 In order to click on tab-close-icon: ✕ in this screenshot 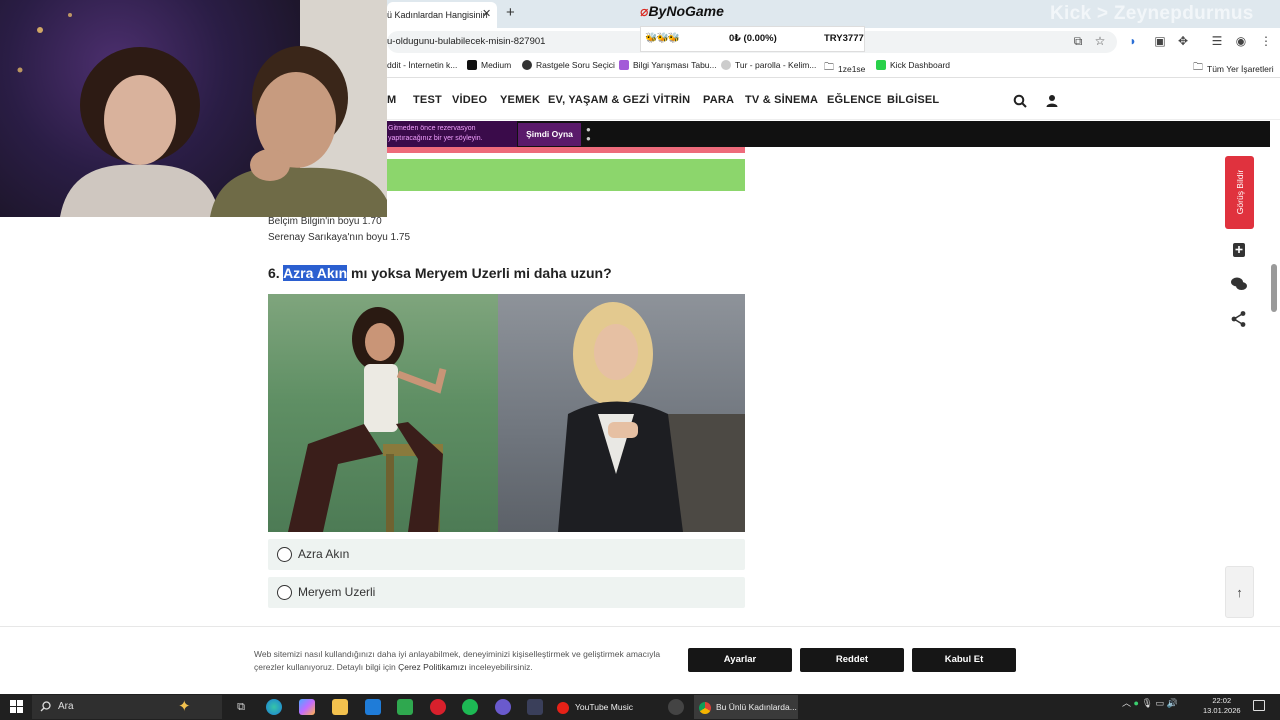, I will do `click(486, 13)`.